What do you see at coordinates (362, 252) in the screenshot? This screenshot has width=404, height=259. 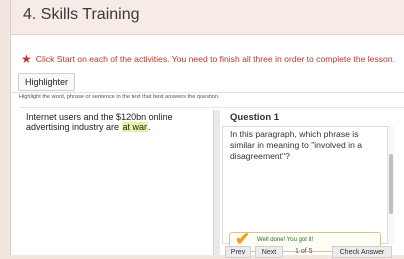 I see `check-answer-button: Check Answer` at bounding box center [362, 252].